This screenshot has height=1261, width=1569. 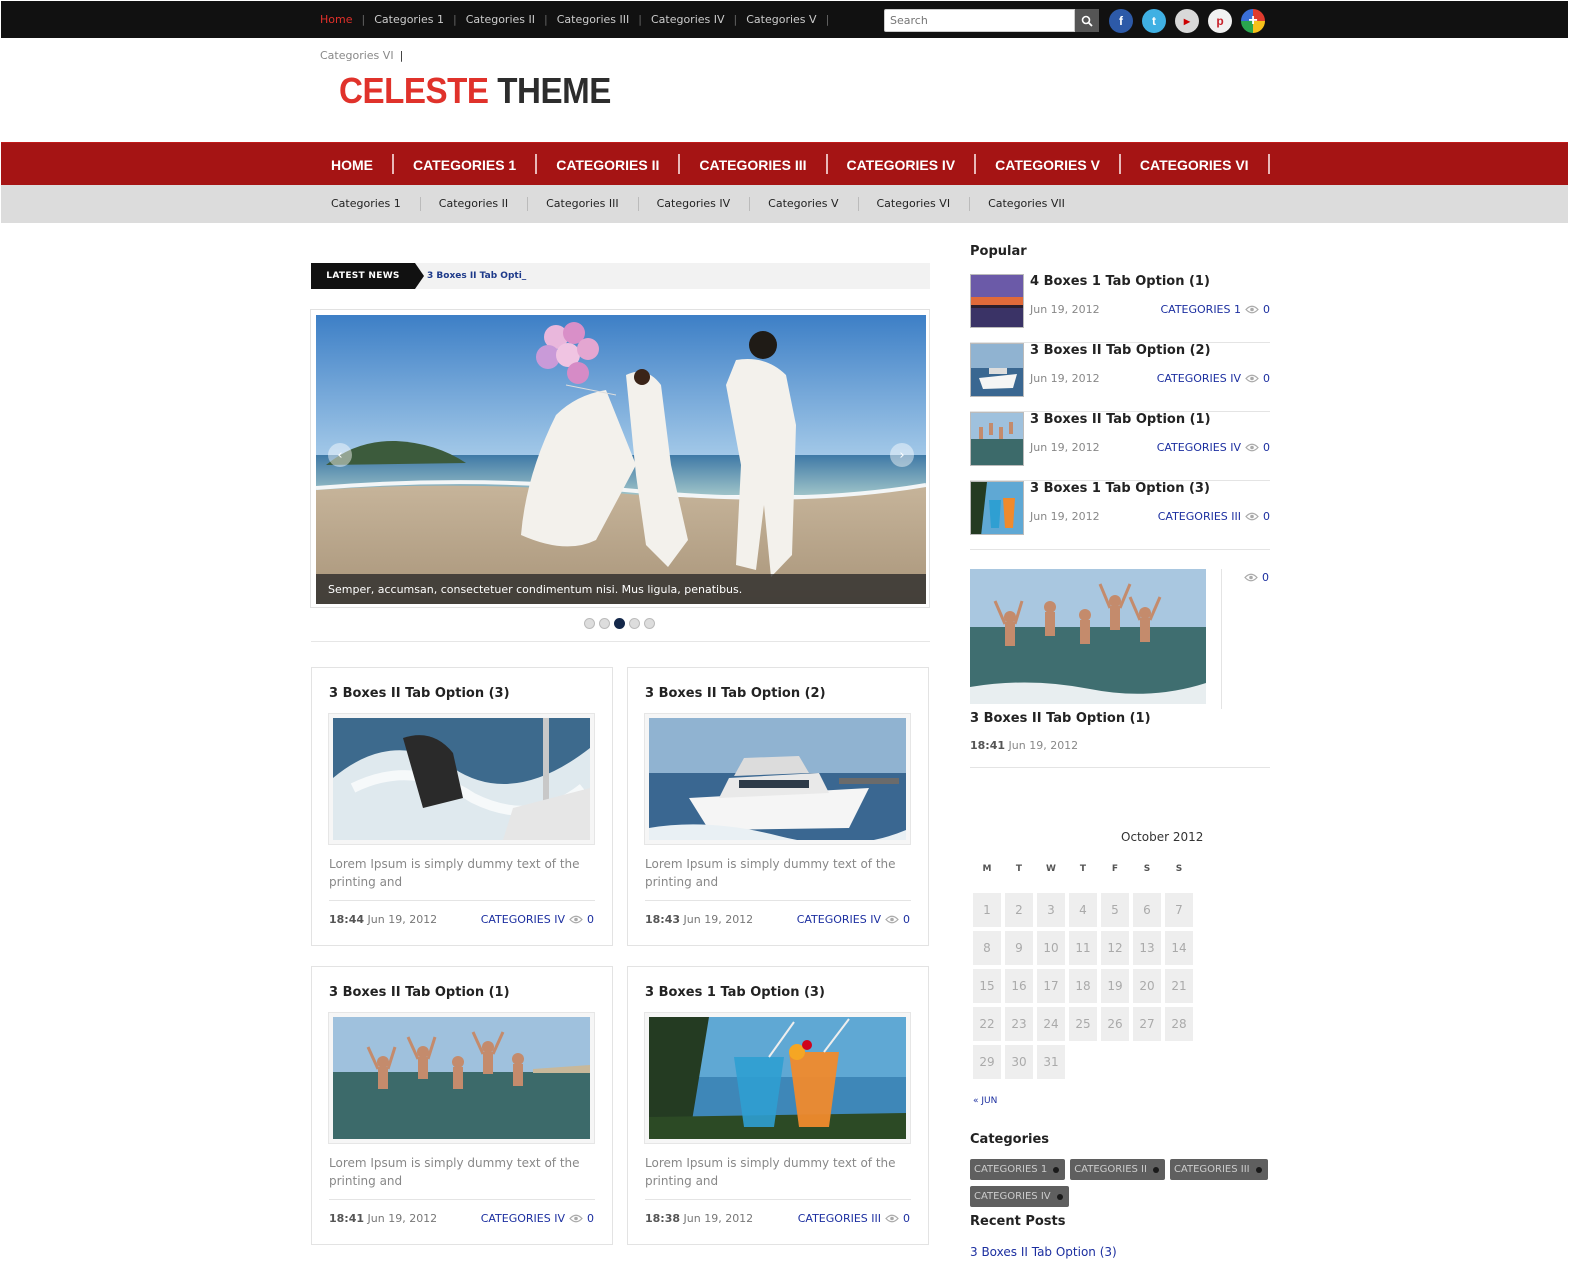 What do you see at coordinates (1043, 1252) in the screenshot?
I see `recent-post-link: 3 Boxes II Tab Option (3)` at bounding box center [1043, 1252].